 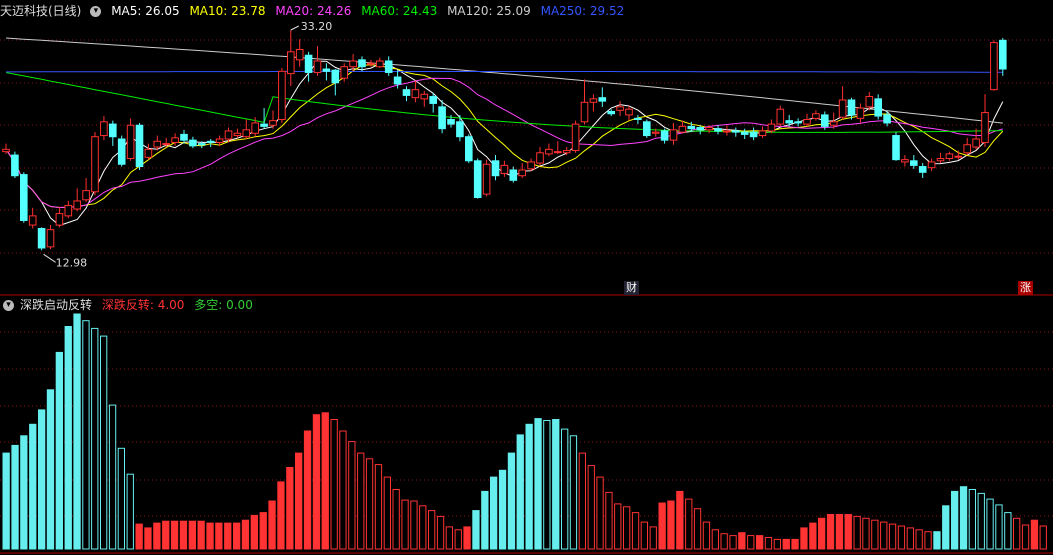 I want to click on event-tag-finance: 财, so click(x=631, y=288).